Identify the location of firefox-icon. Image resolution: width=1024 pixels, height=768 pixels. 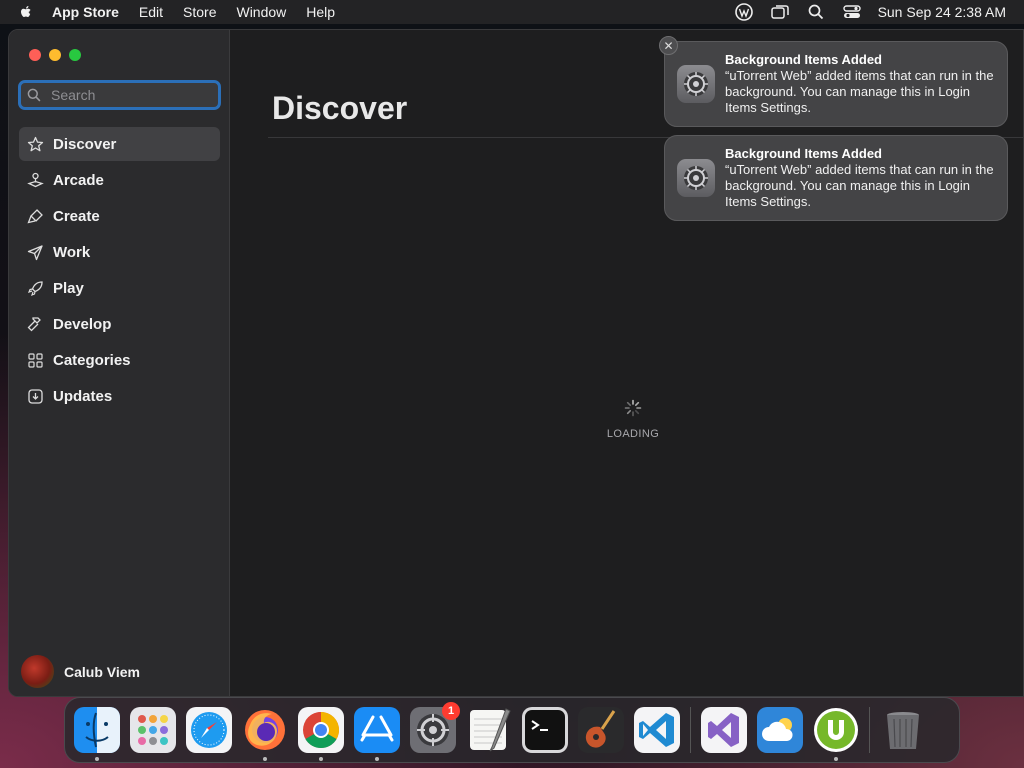
(265, 730).